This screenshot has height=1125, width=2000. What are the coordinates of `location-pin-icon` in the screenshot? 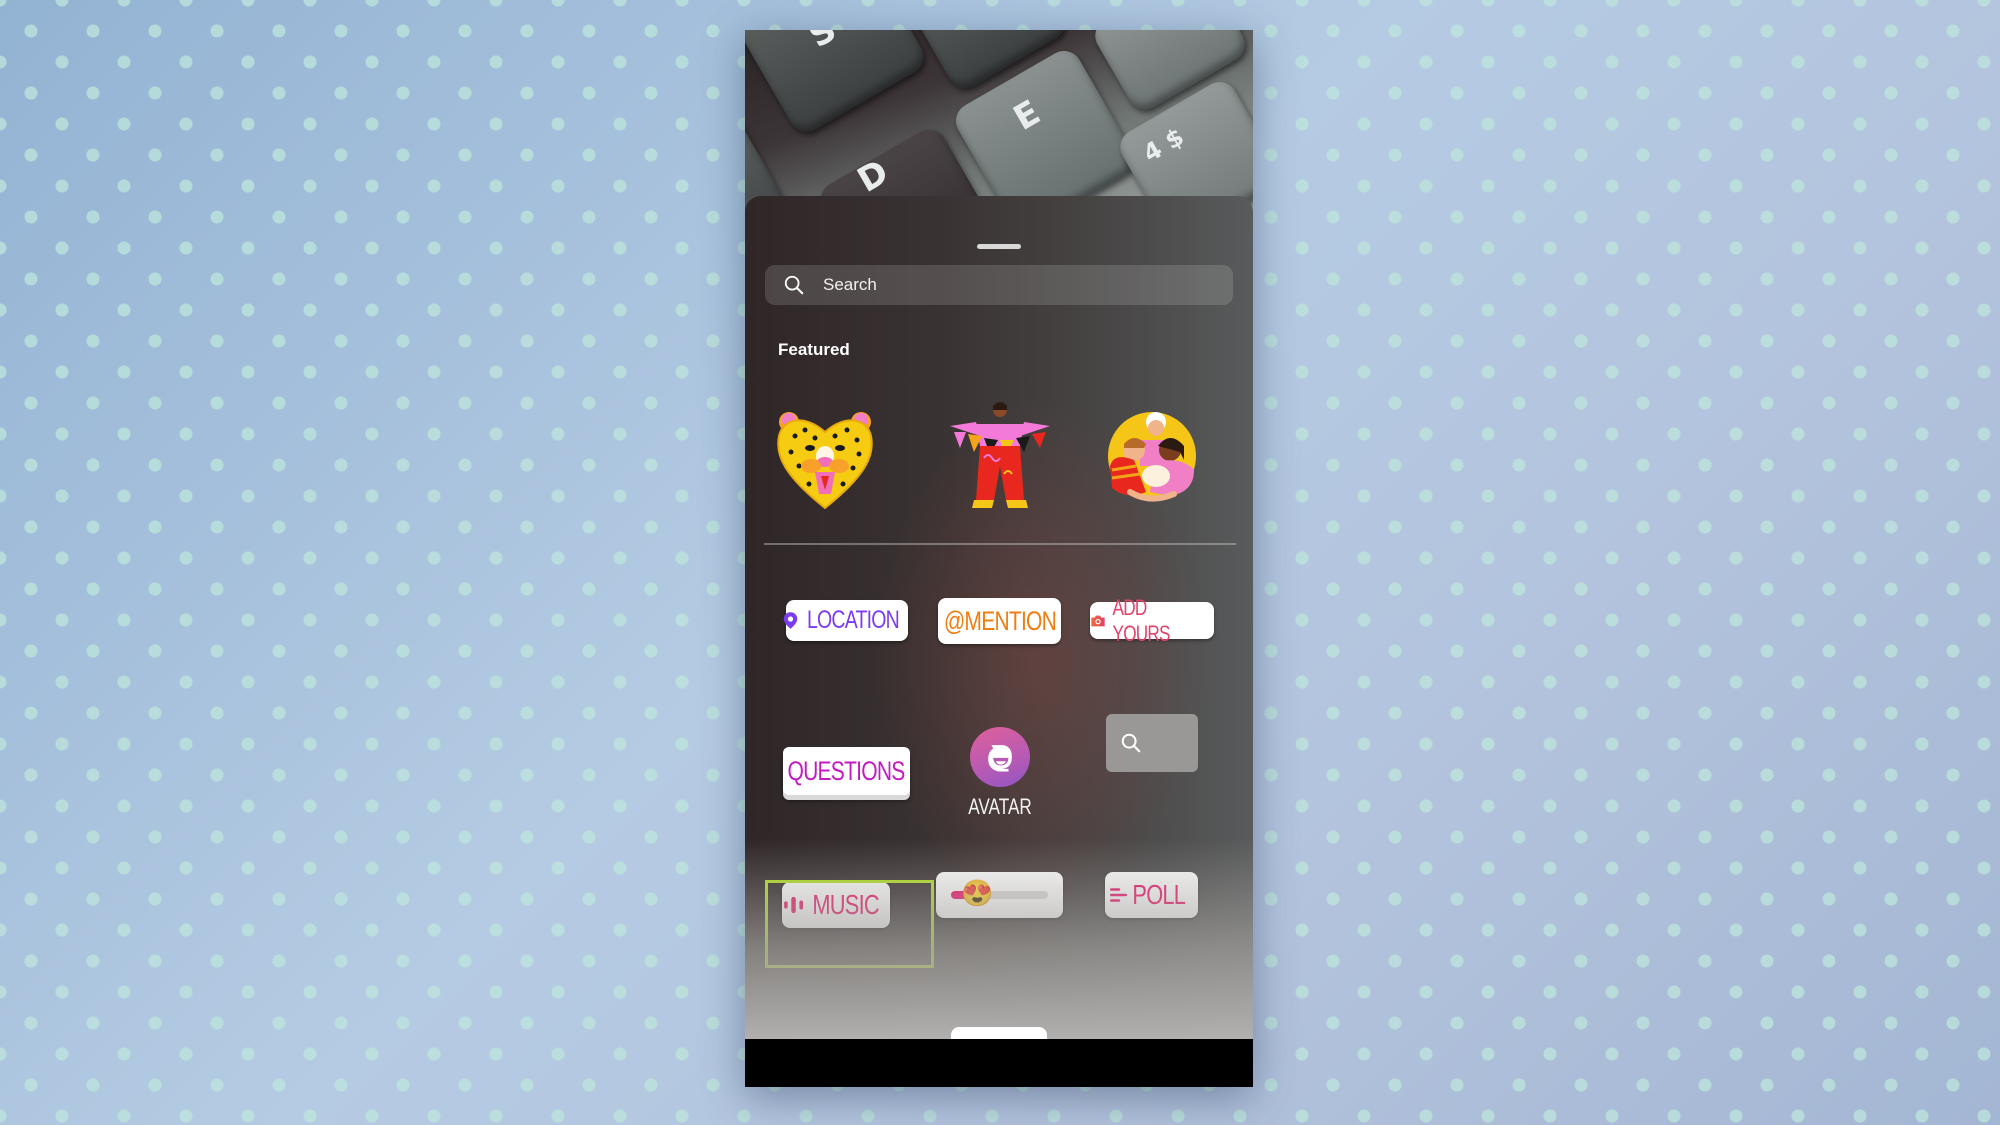 It's located at (790, 620).